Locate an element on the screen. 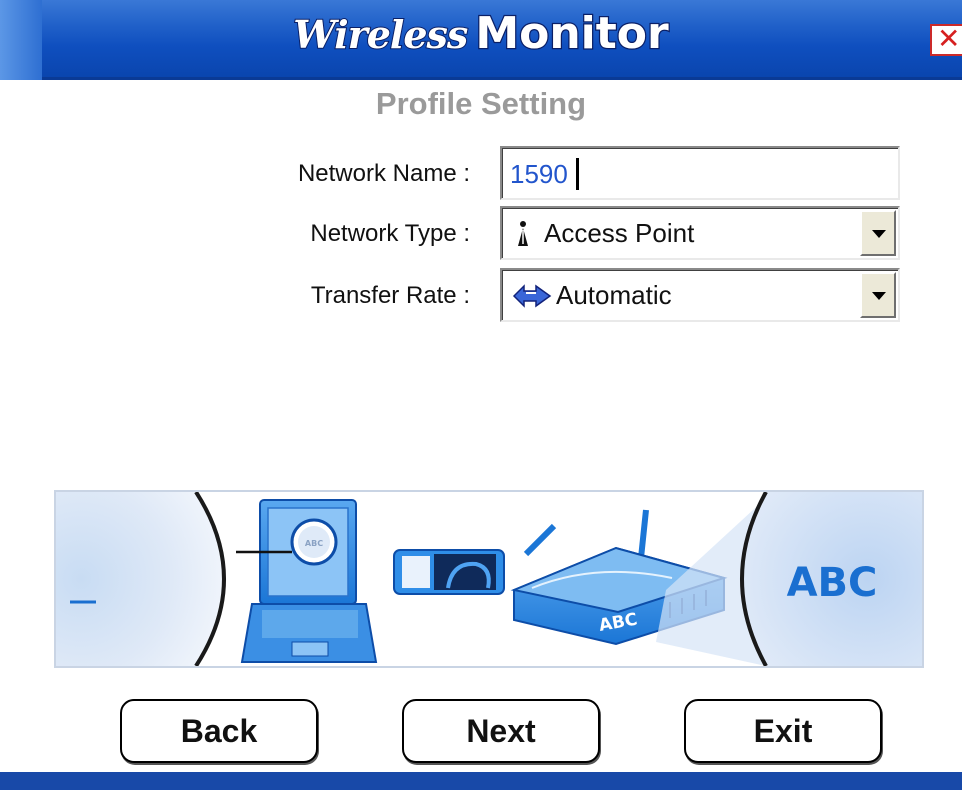 This screenshot has width=962, height=790. network-type-select: Access Point is located at coordinates (700, 233).